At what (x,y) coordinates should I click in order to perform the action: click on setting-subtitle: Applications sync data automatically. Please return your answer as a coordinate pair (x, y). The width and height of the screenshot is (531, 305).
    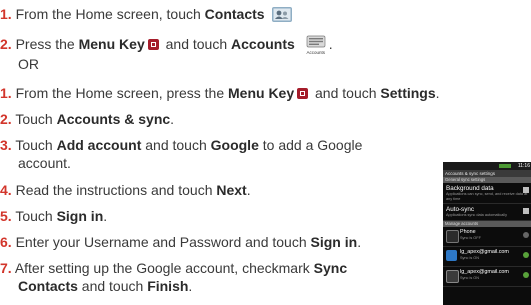
    Looking at the image, I should click on (476, 215).